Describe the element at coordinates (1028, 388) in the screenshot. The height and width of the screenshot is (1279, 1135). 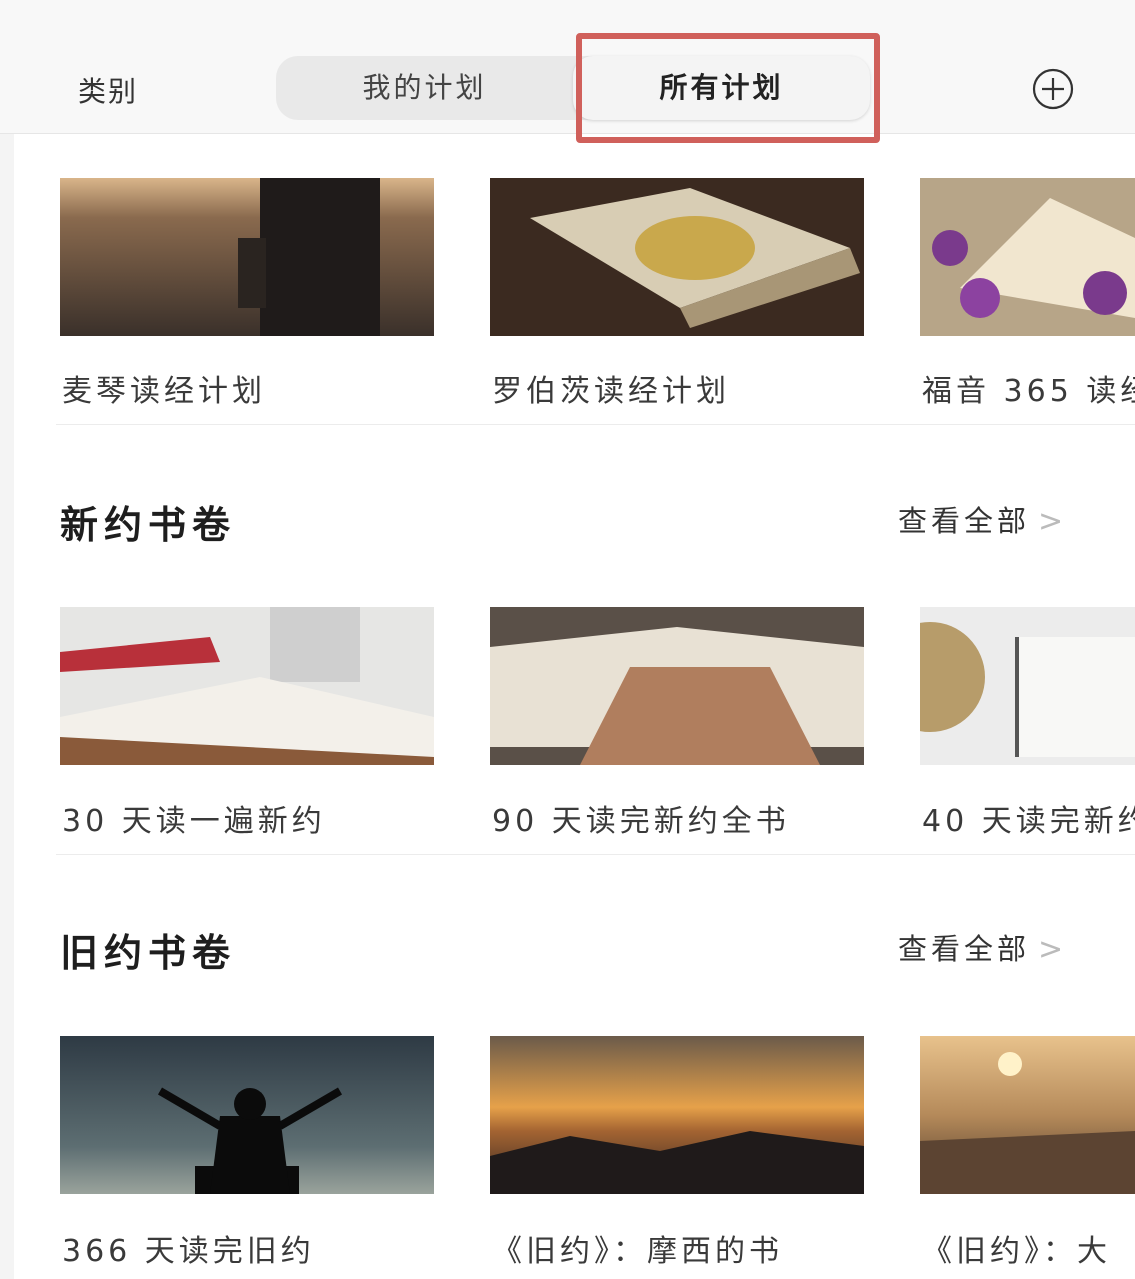
I see `plan-card-title: 福音 365 读经` at that location.